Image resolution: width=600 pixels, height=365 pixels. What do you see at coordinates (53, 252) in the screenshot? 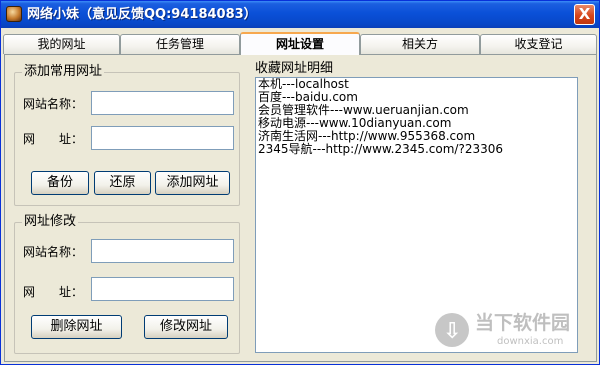
I see `modify-site-name-label: 网站名称：` at bounding box center [53, 252].